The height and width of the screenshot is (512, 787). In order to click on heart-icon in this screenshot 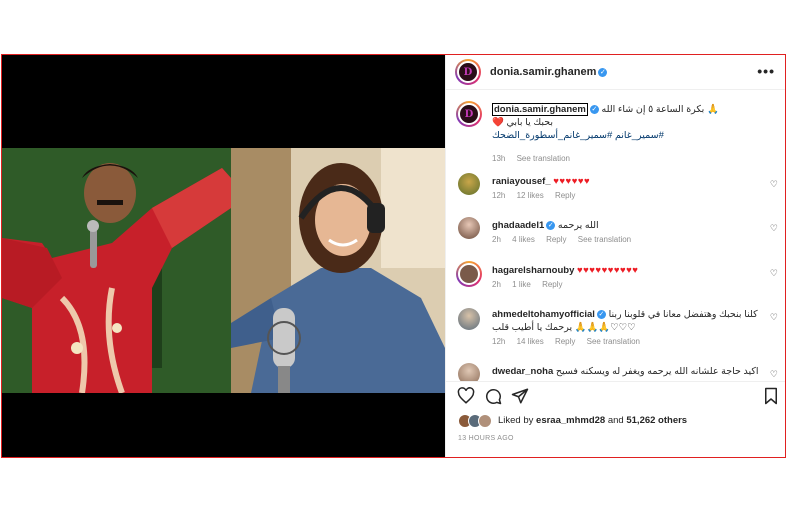, I will do `click(466, 396)`.